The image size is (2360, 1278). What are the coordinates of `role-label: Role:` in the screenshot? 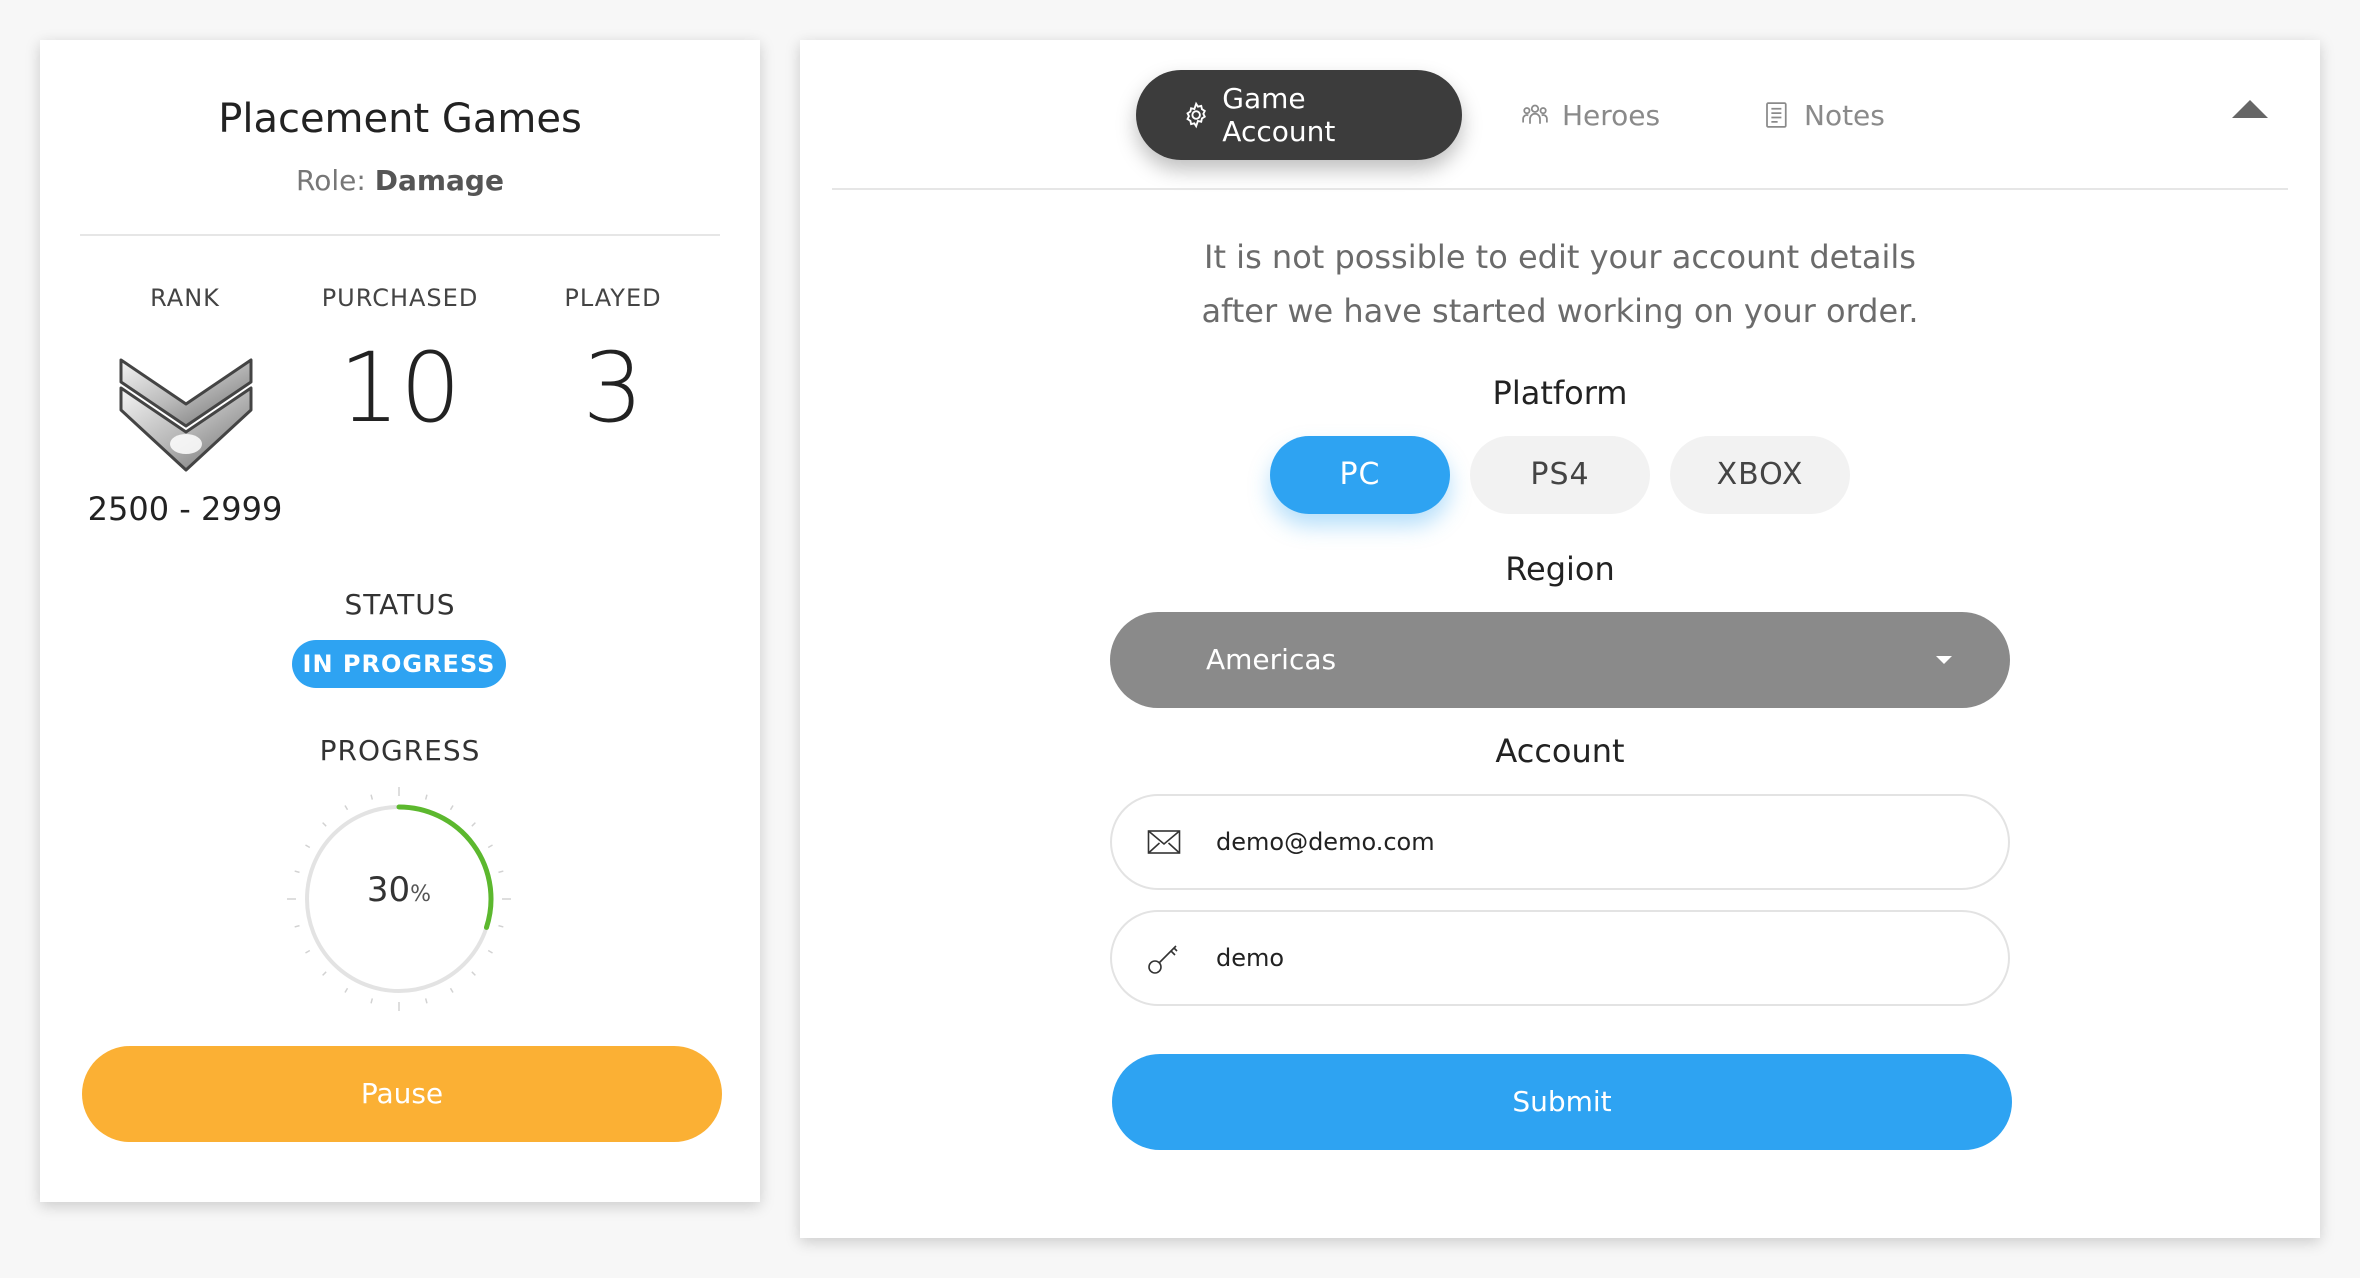 It's located at (331, 180).